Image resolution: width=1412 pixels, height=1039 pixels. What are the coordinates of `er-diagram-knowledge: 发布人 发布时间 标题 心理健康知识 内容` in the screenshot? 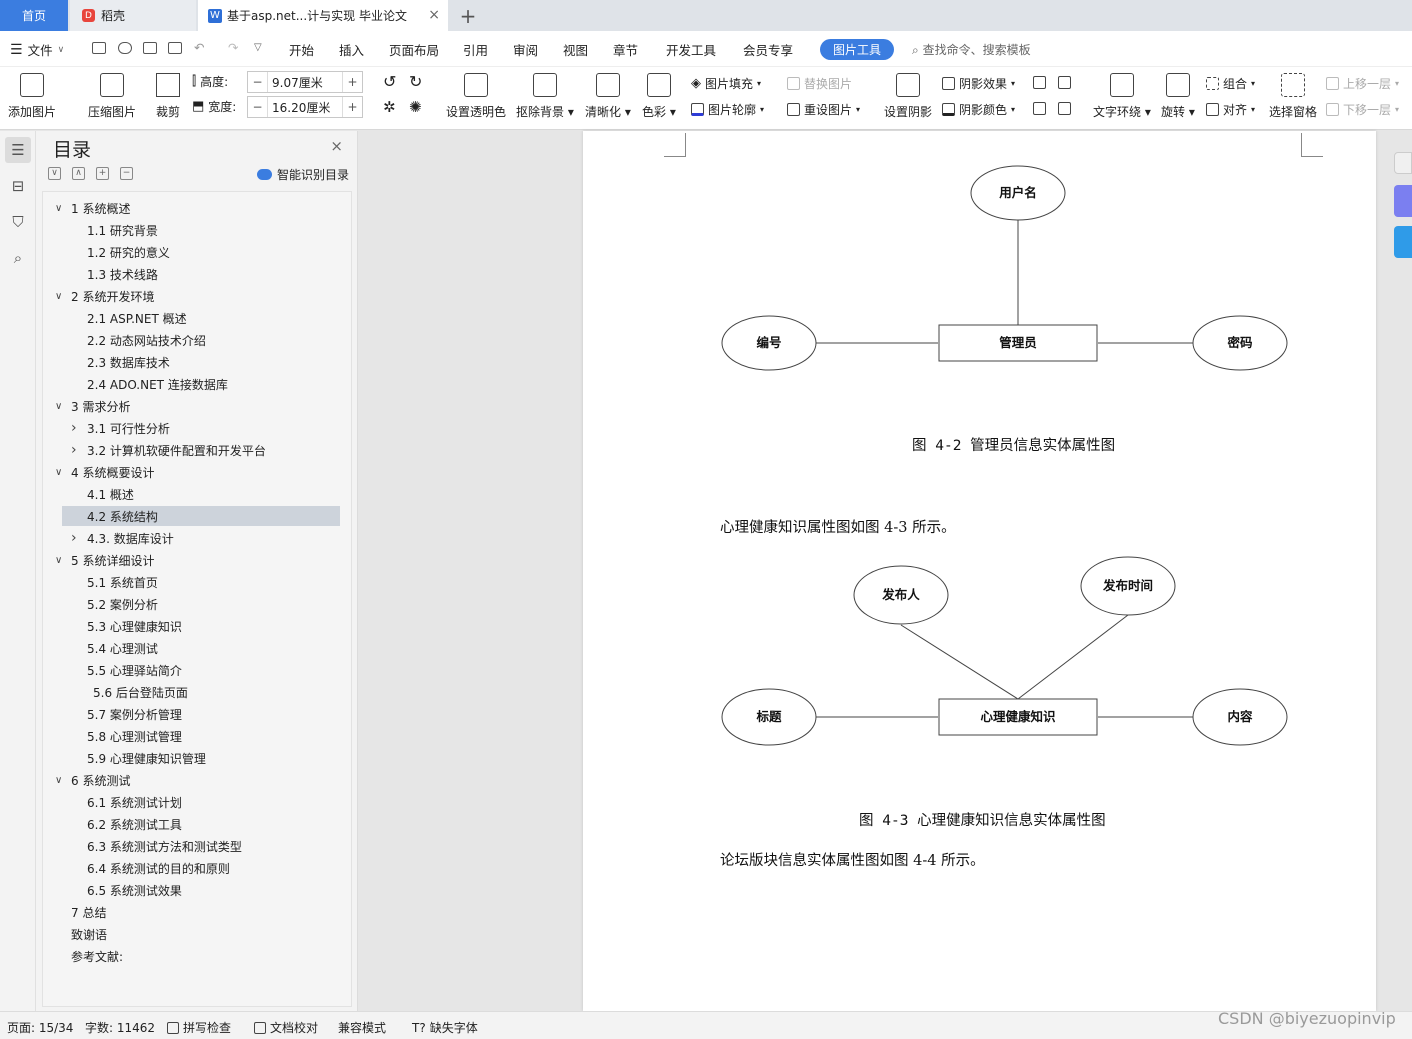 It's located at (979, 659).